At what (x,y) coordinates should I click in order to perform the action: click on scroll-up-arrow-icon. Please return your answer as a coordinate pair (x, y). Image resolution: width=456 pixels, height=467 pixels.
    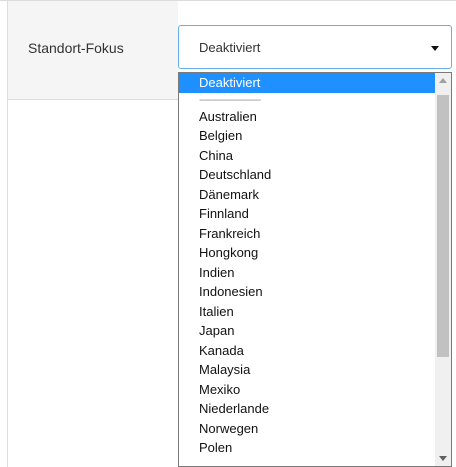
    Looking at the image, I should click on (443, 80).